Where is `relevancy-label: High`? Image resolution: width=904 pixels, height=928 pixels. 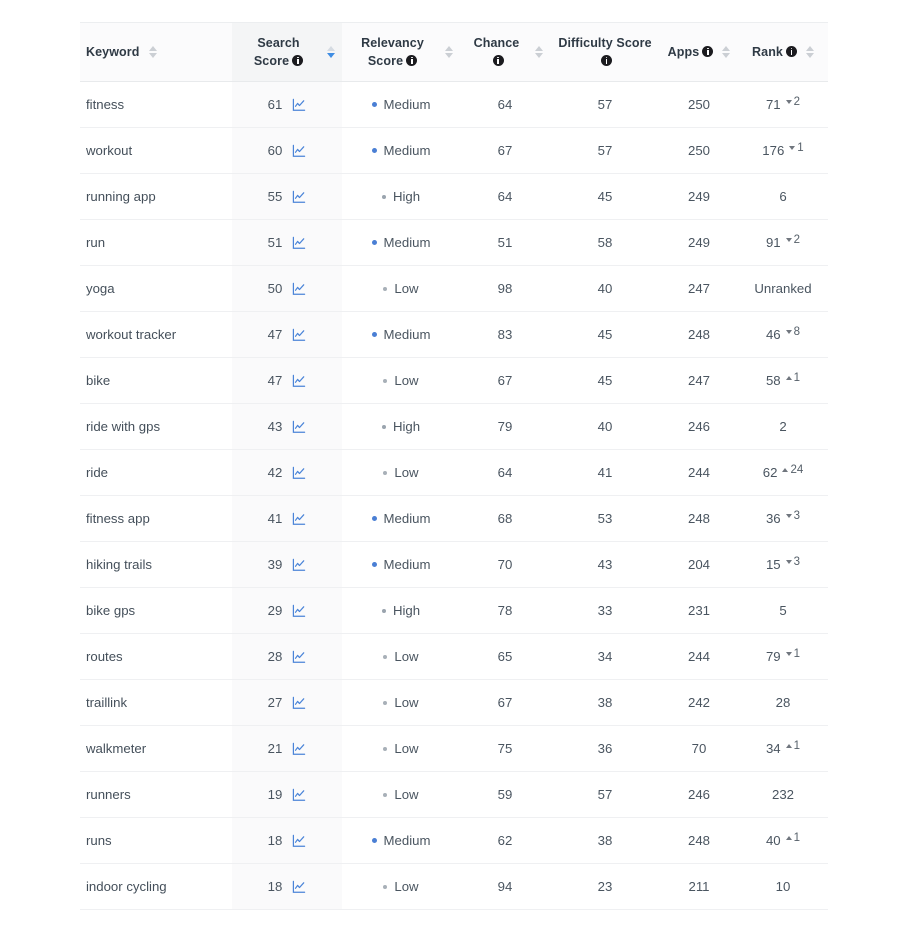
relevancy-label: High is located at coordinates (406, 426).